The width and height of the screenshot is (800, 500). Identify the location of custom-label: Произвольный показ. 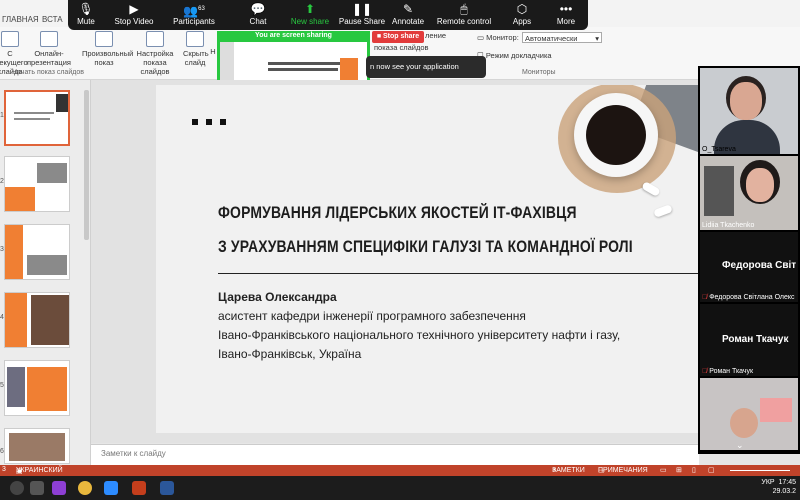
(108, 58).